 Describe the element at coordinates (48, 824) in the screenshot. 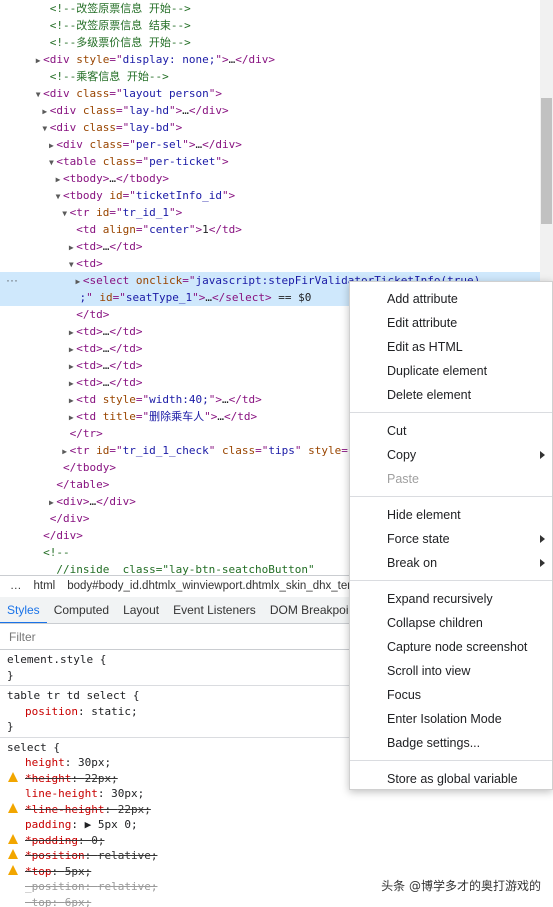

I see `property-name: padding` at that location.